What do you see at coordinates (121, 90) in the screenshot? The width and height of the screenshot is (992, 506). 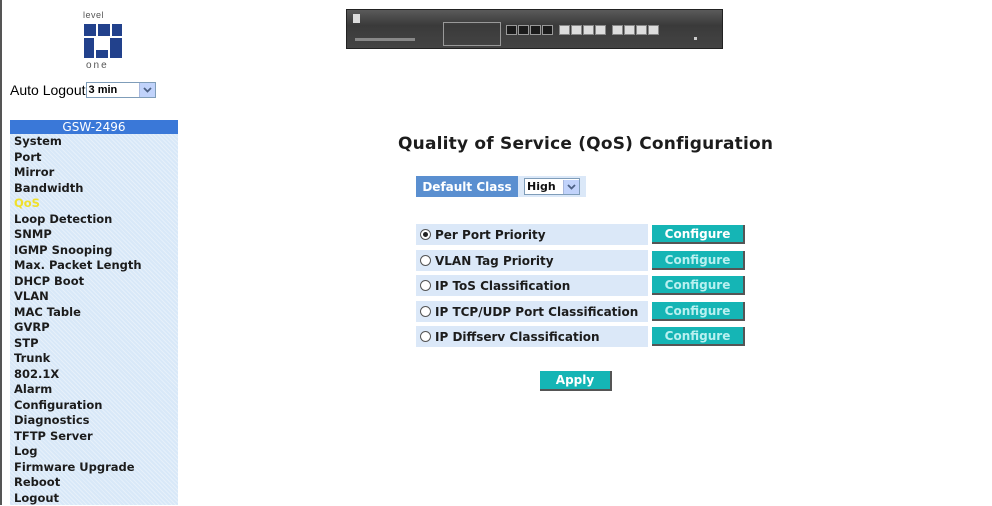 I see `auto-logout-select: 3 min` at bounding box center [121, 90].